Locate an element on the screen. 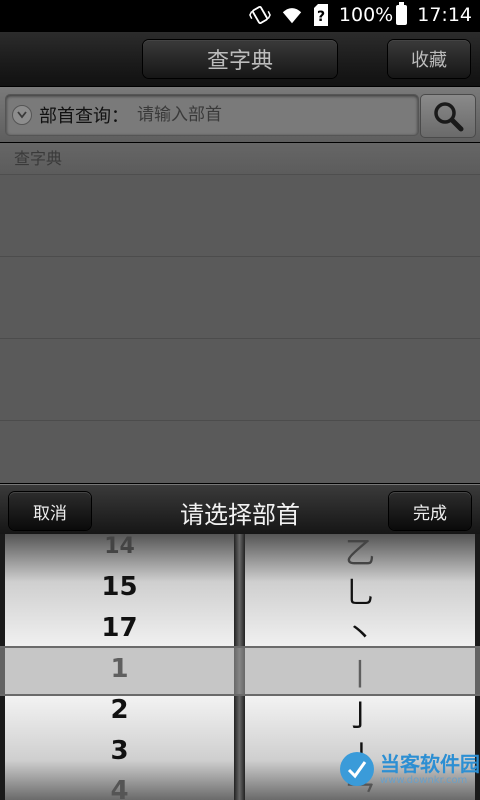  status-bar: ? 100% 17:14 is located at coordinates (240, 16).